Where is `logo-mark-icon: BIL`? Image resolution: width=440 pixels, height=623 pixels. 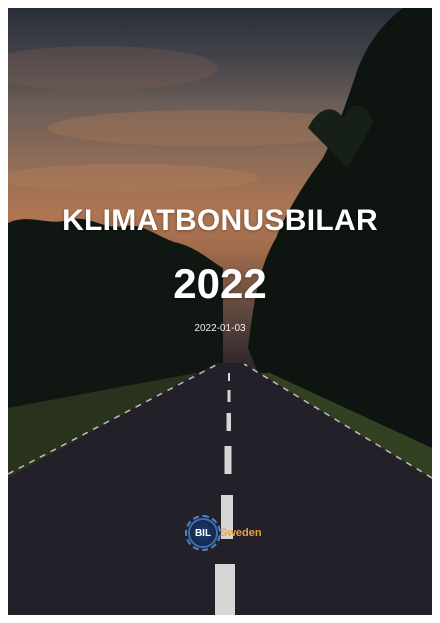 logo-mark-icon: BIL is located at coordinates (203, 533).